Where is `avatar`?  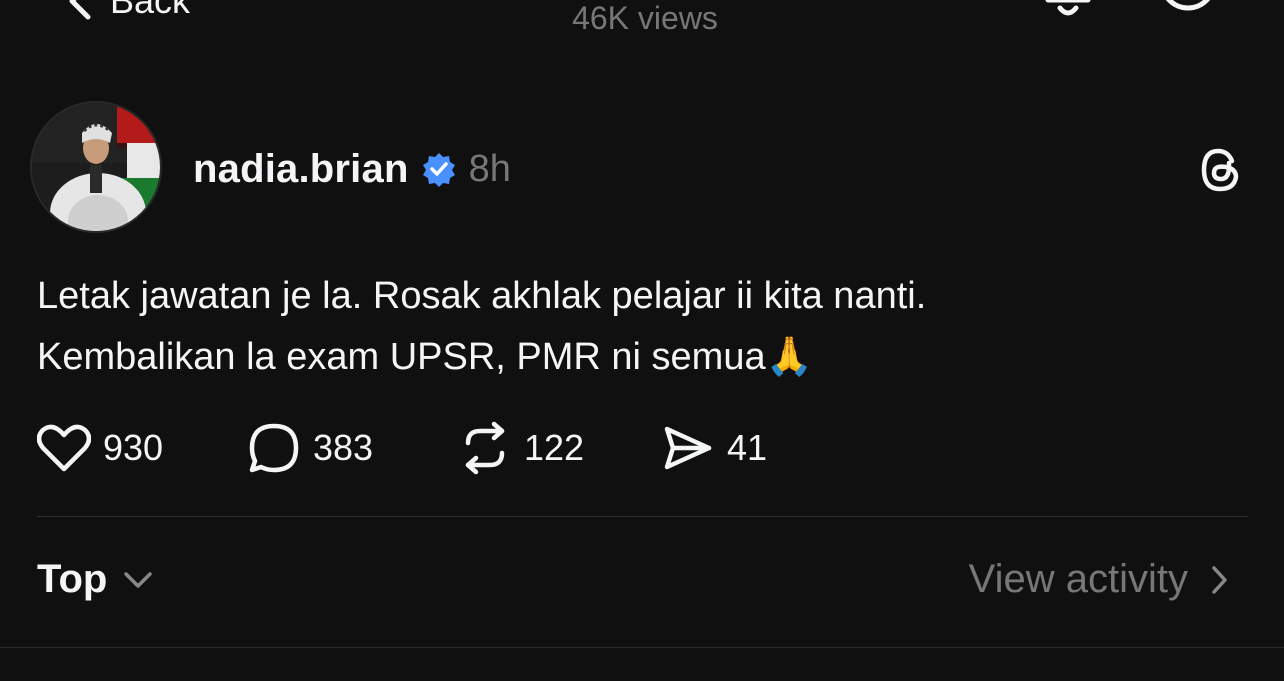 avatar is located at coordinates (96, 167).